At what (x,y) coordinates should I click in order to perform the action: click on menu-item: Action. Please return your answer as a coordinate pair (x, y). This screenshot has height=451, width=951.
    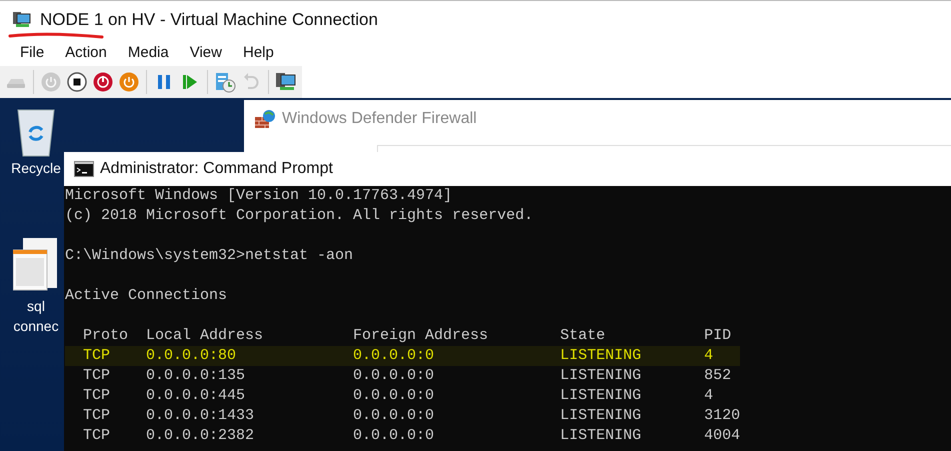
    Looking at the image, I should click on (86, 52).